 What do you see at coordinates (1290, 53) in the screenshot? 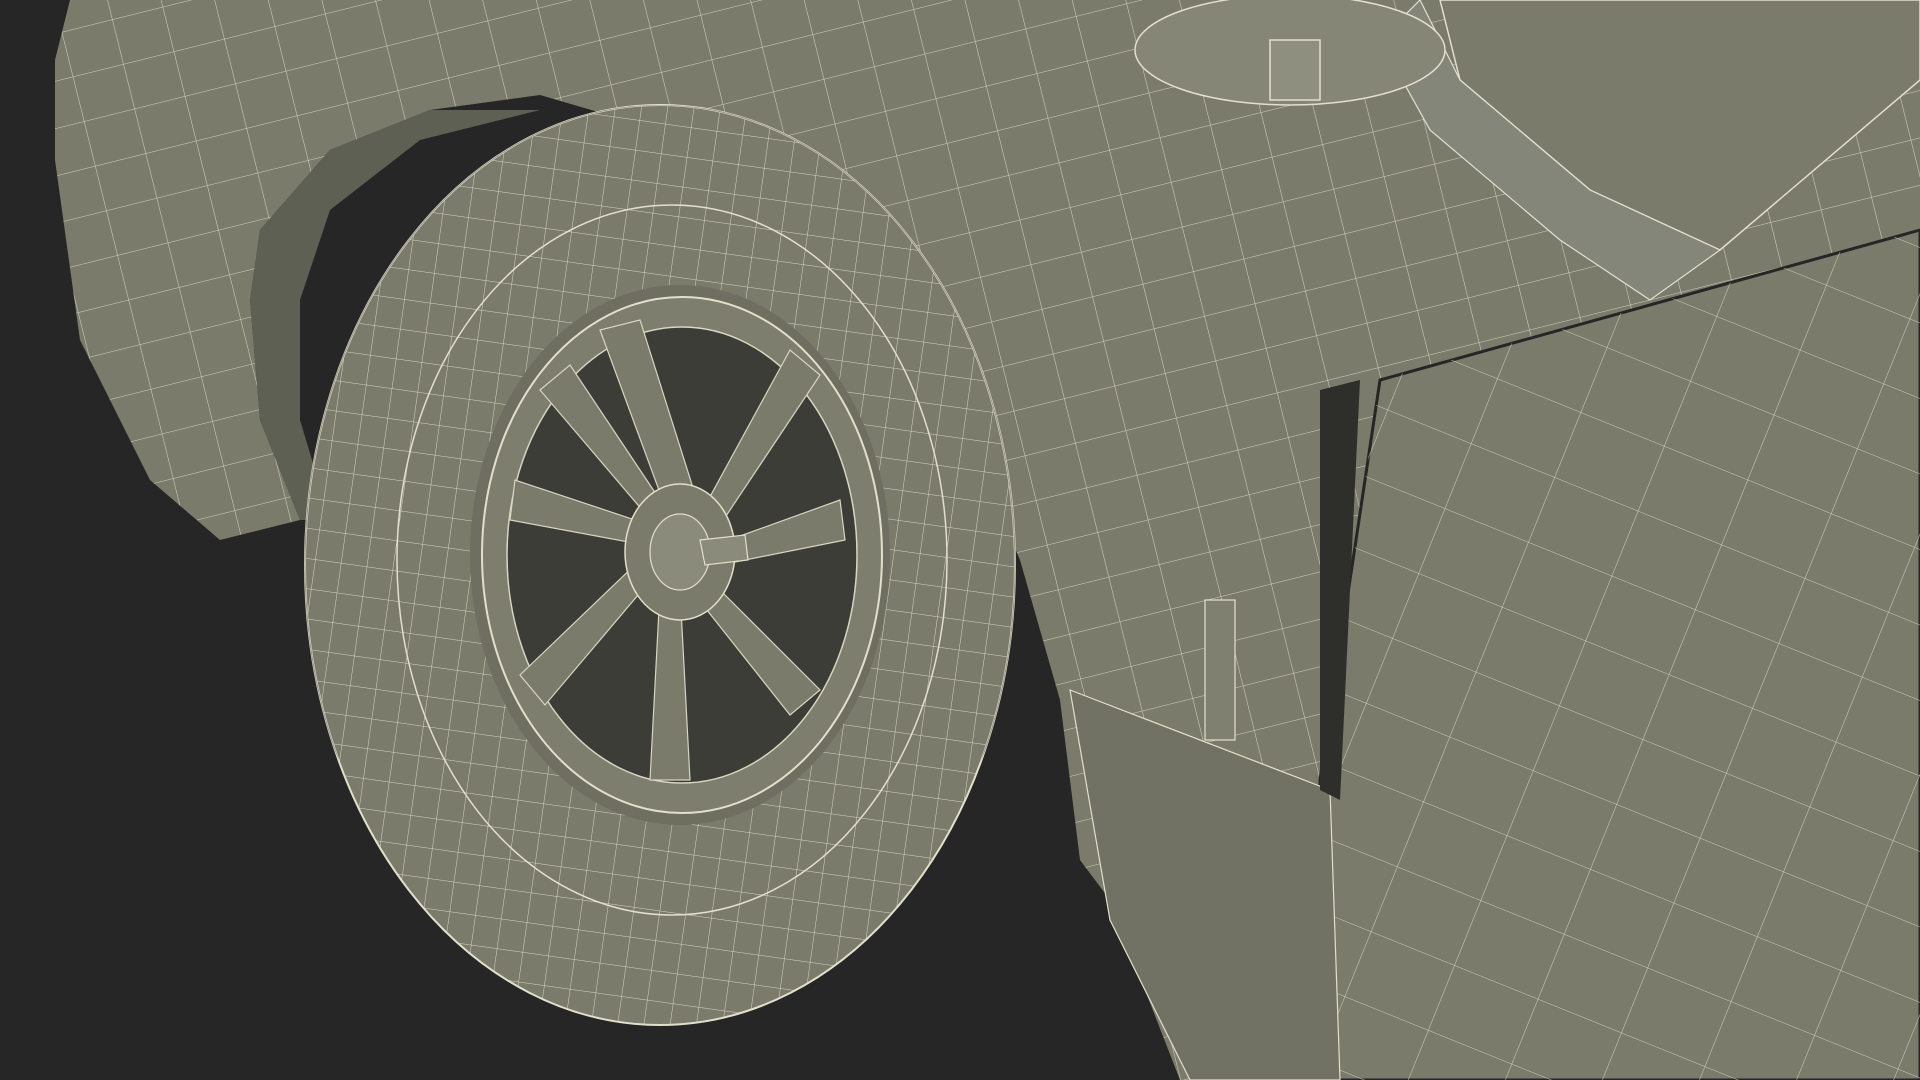
I see `hood-latch` at bounding box center [1290, 53].